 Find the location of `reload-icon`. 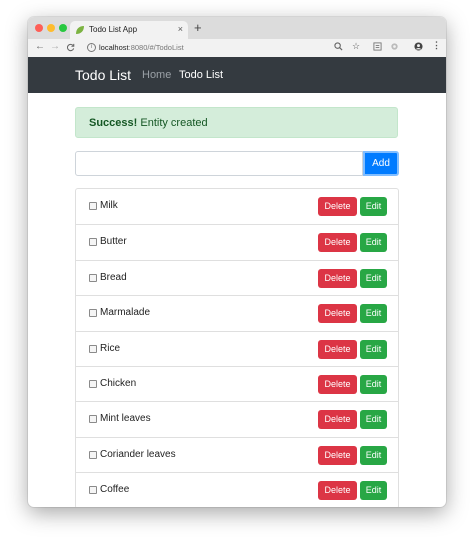

reload-icon is located at coordinates (70, 47).